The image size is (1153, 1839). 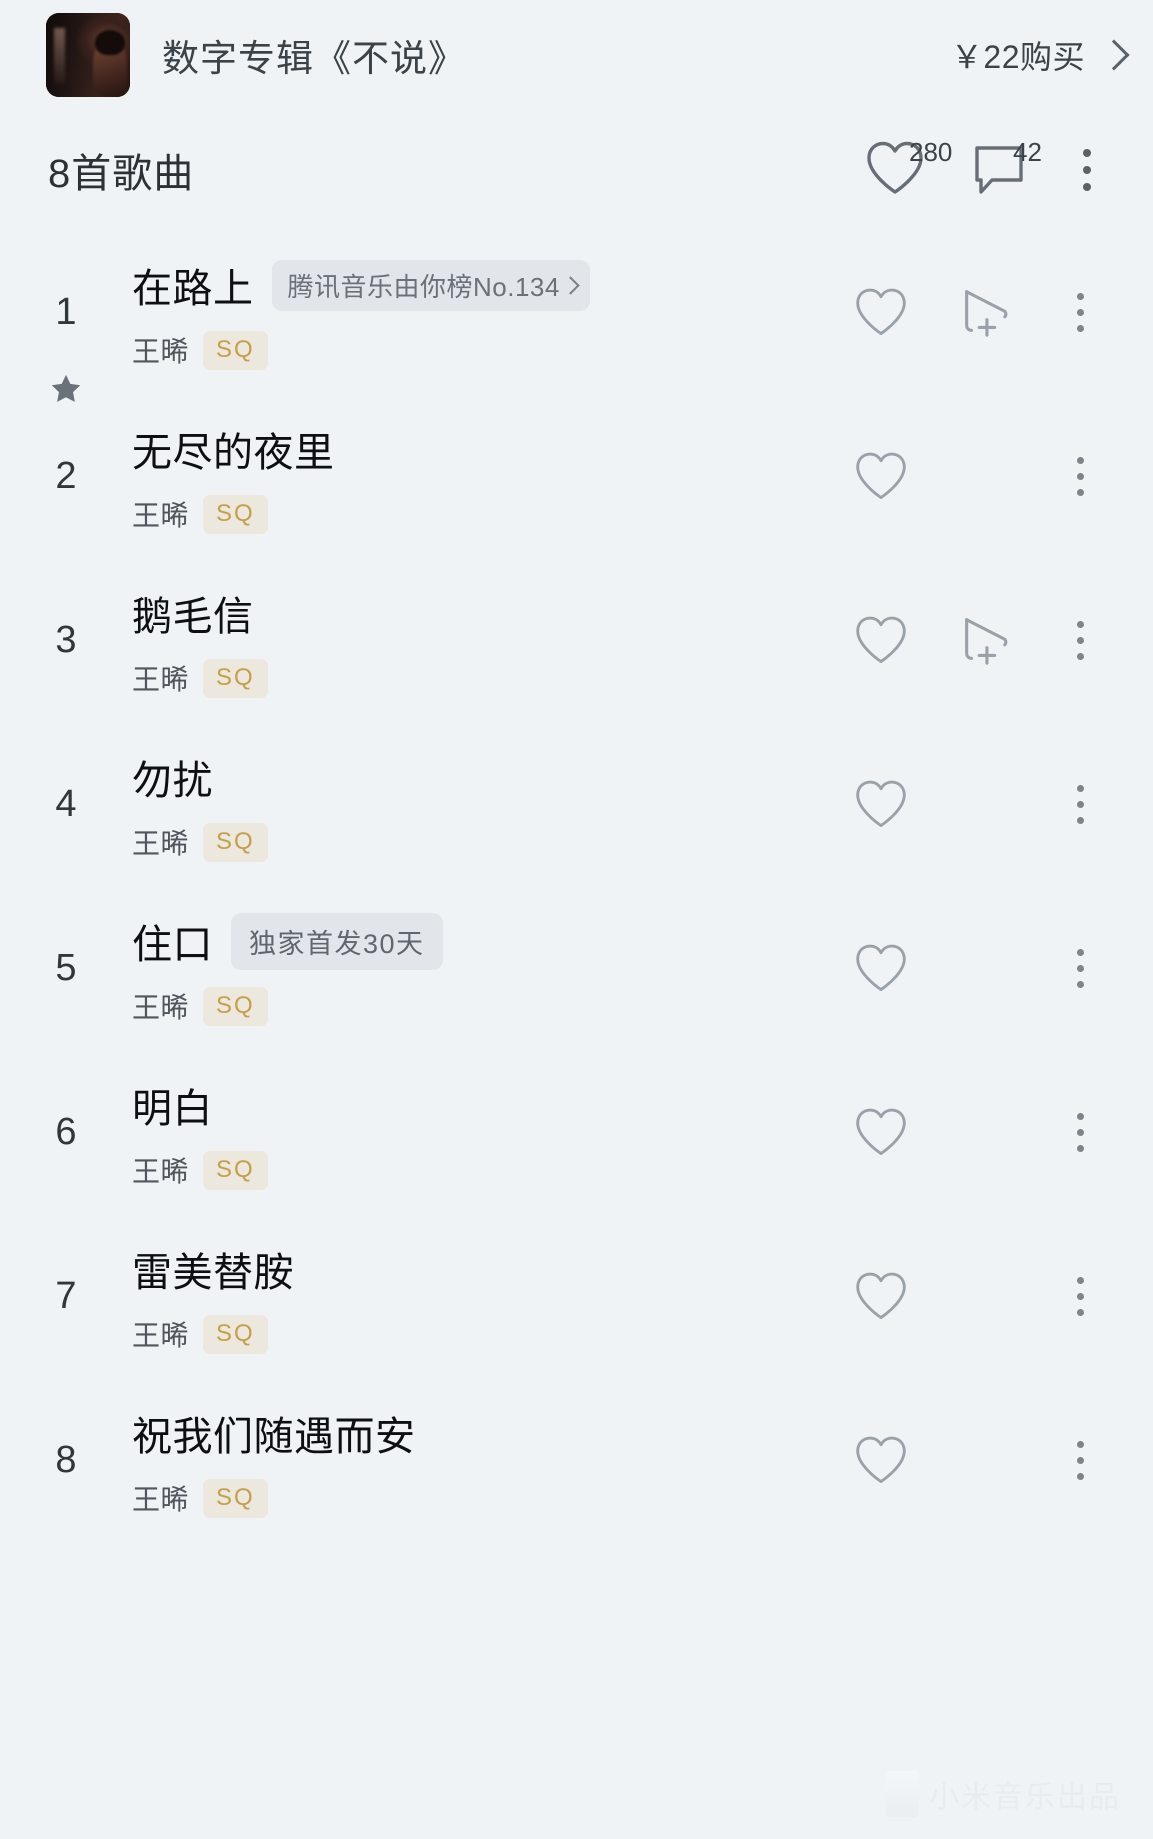 What do you see at coordinates (897, 170) in the screenshot?
I see `like-button: 280` at bounding box center [897, 170].